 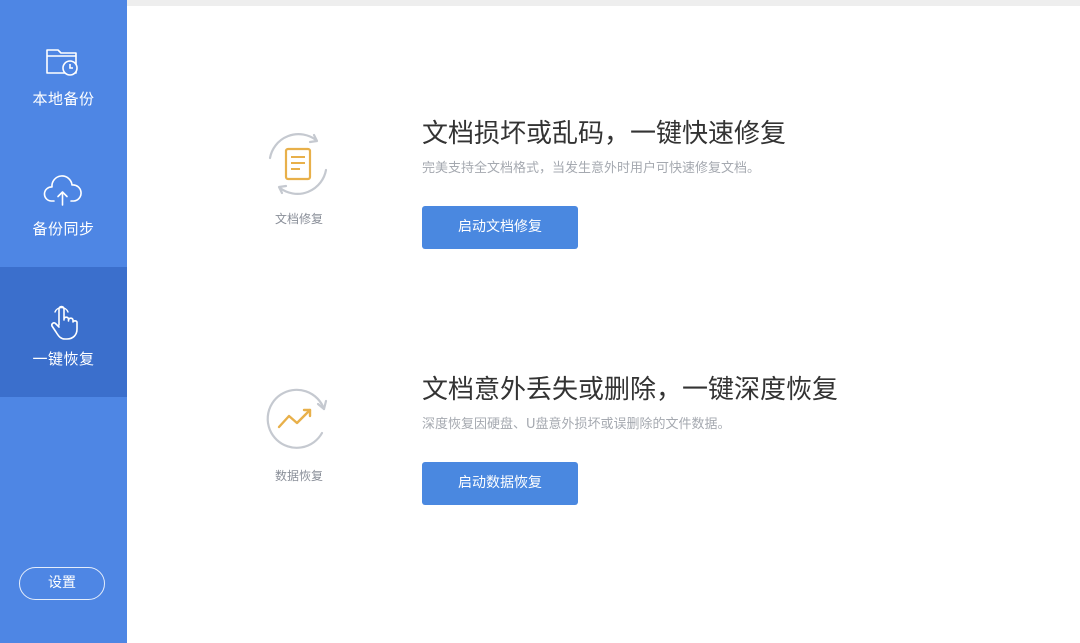 What do you see at coordinates (298, 219) in the screenshot?
I see `feature-icon-label: 文档修复` at bounding box center [298, 219].